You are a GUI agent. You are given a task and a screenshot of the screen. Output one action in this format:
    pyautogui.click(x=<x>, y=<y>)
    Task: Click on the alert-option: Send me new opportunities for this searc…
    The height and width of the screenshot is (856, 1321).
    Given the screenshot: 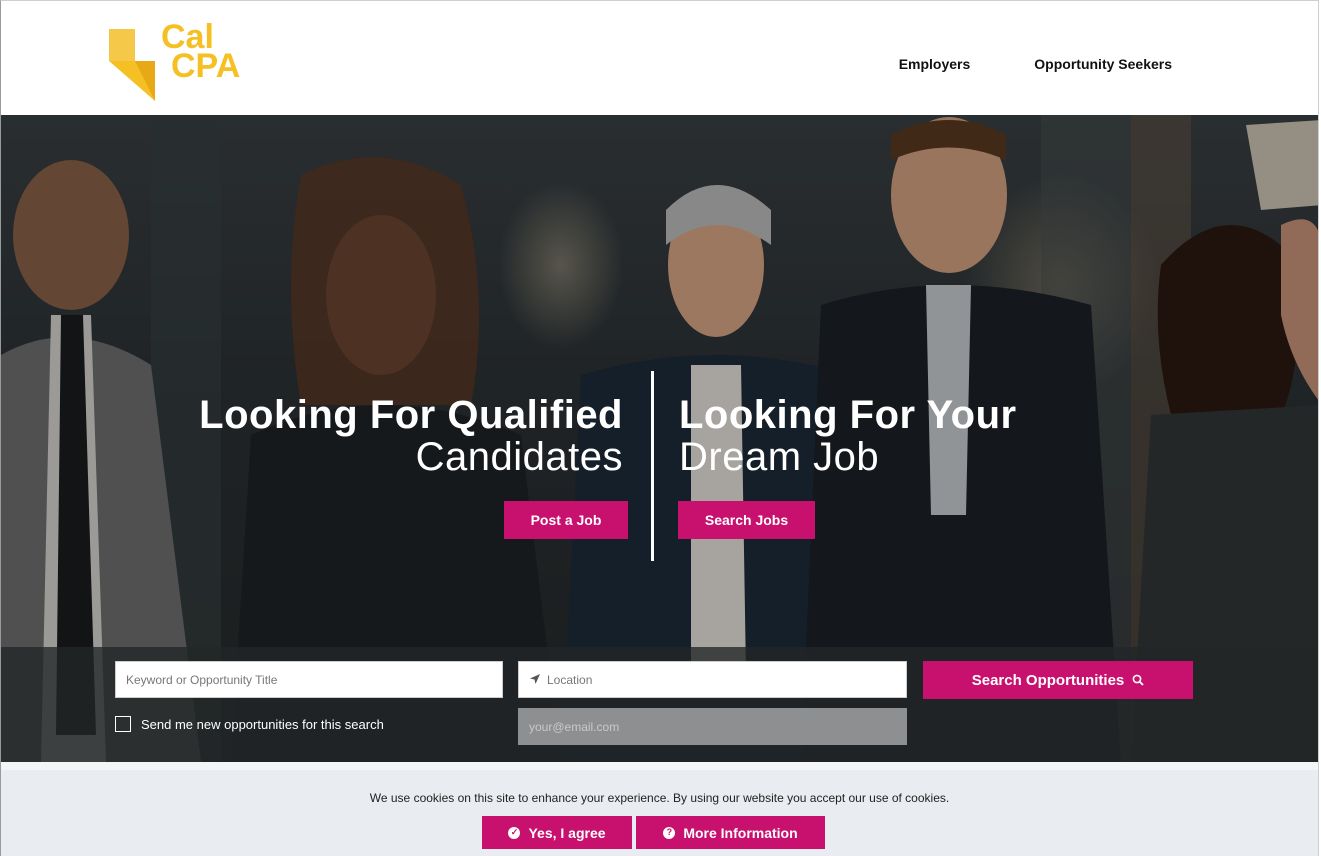 What is the action you would take?
    pyautogui.click(x=249, y=724)
    